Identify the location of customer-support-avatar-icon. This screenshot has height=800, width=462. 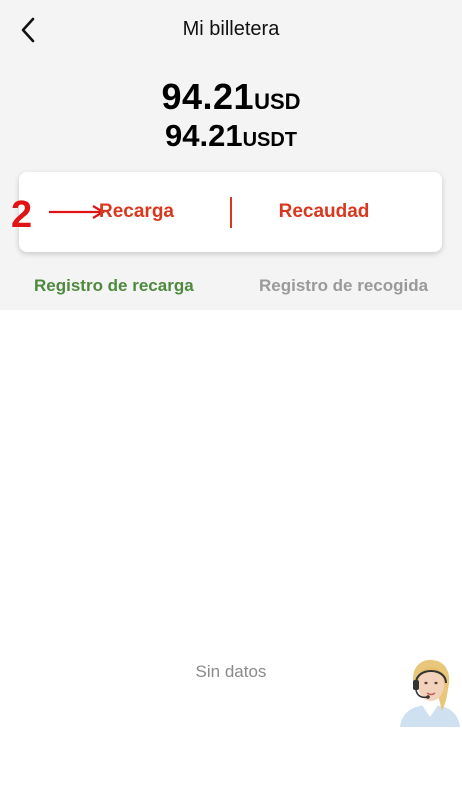
(430, 693).